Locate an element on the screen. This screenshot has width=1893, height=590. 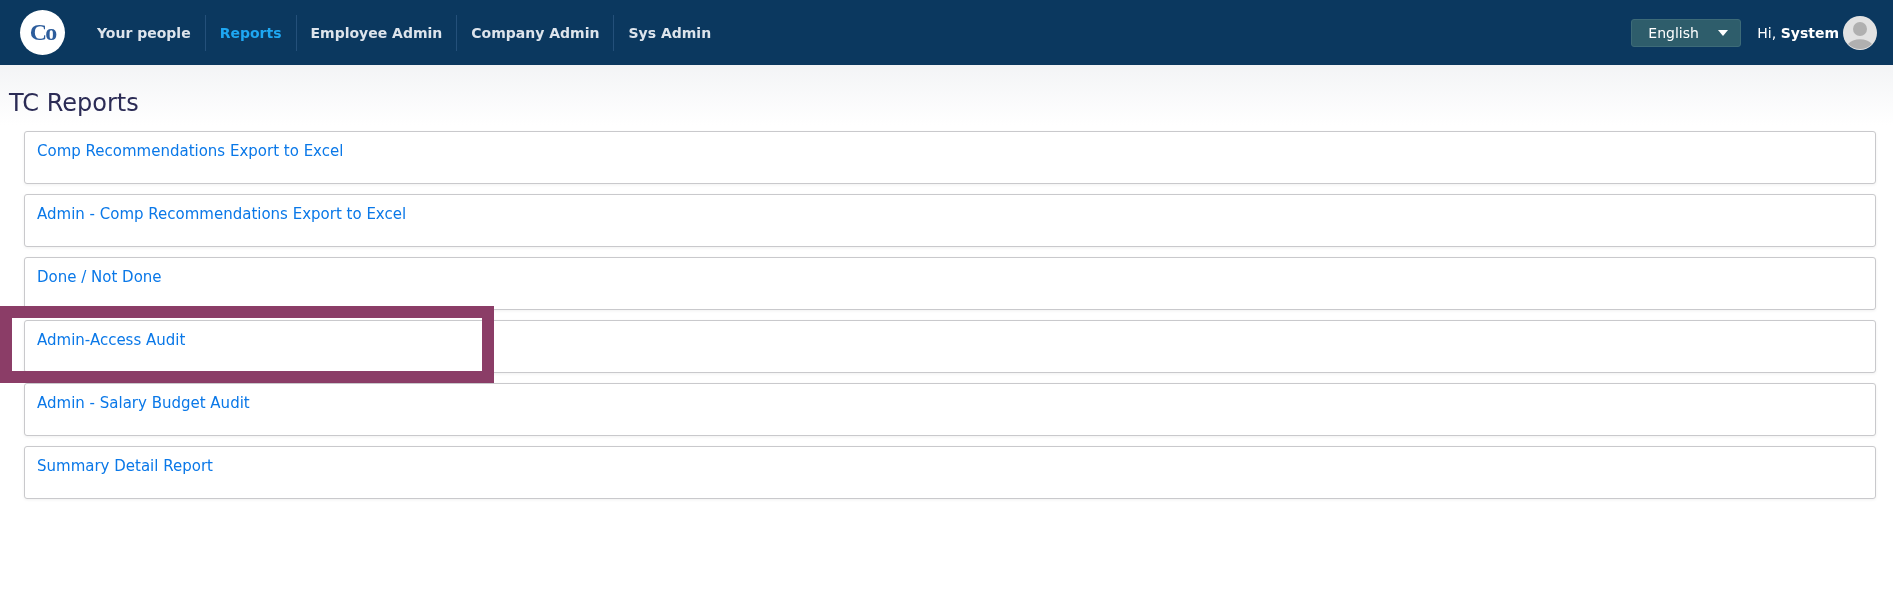
page-title: TC Reports is located at coordinates (74, 103).